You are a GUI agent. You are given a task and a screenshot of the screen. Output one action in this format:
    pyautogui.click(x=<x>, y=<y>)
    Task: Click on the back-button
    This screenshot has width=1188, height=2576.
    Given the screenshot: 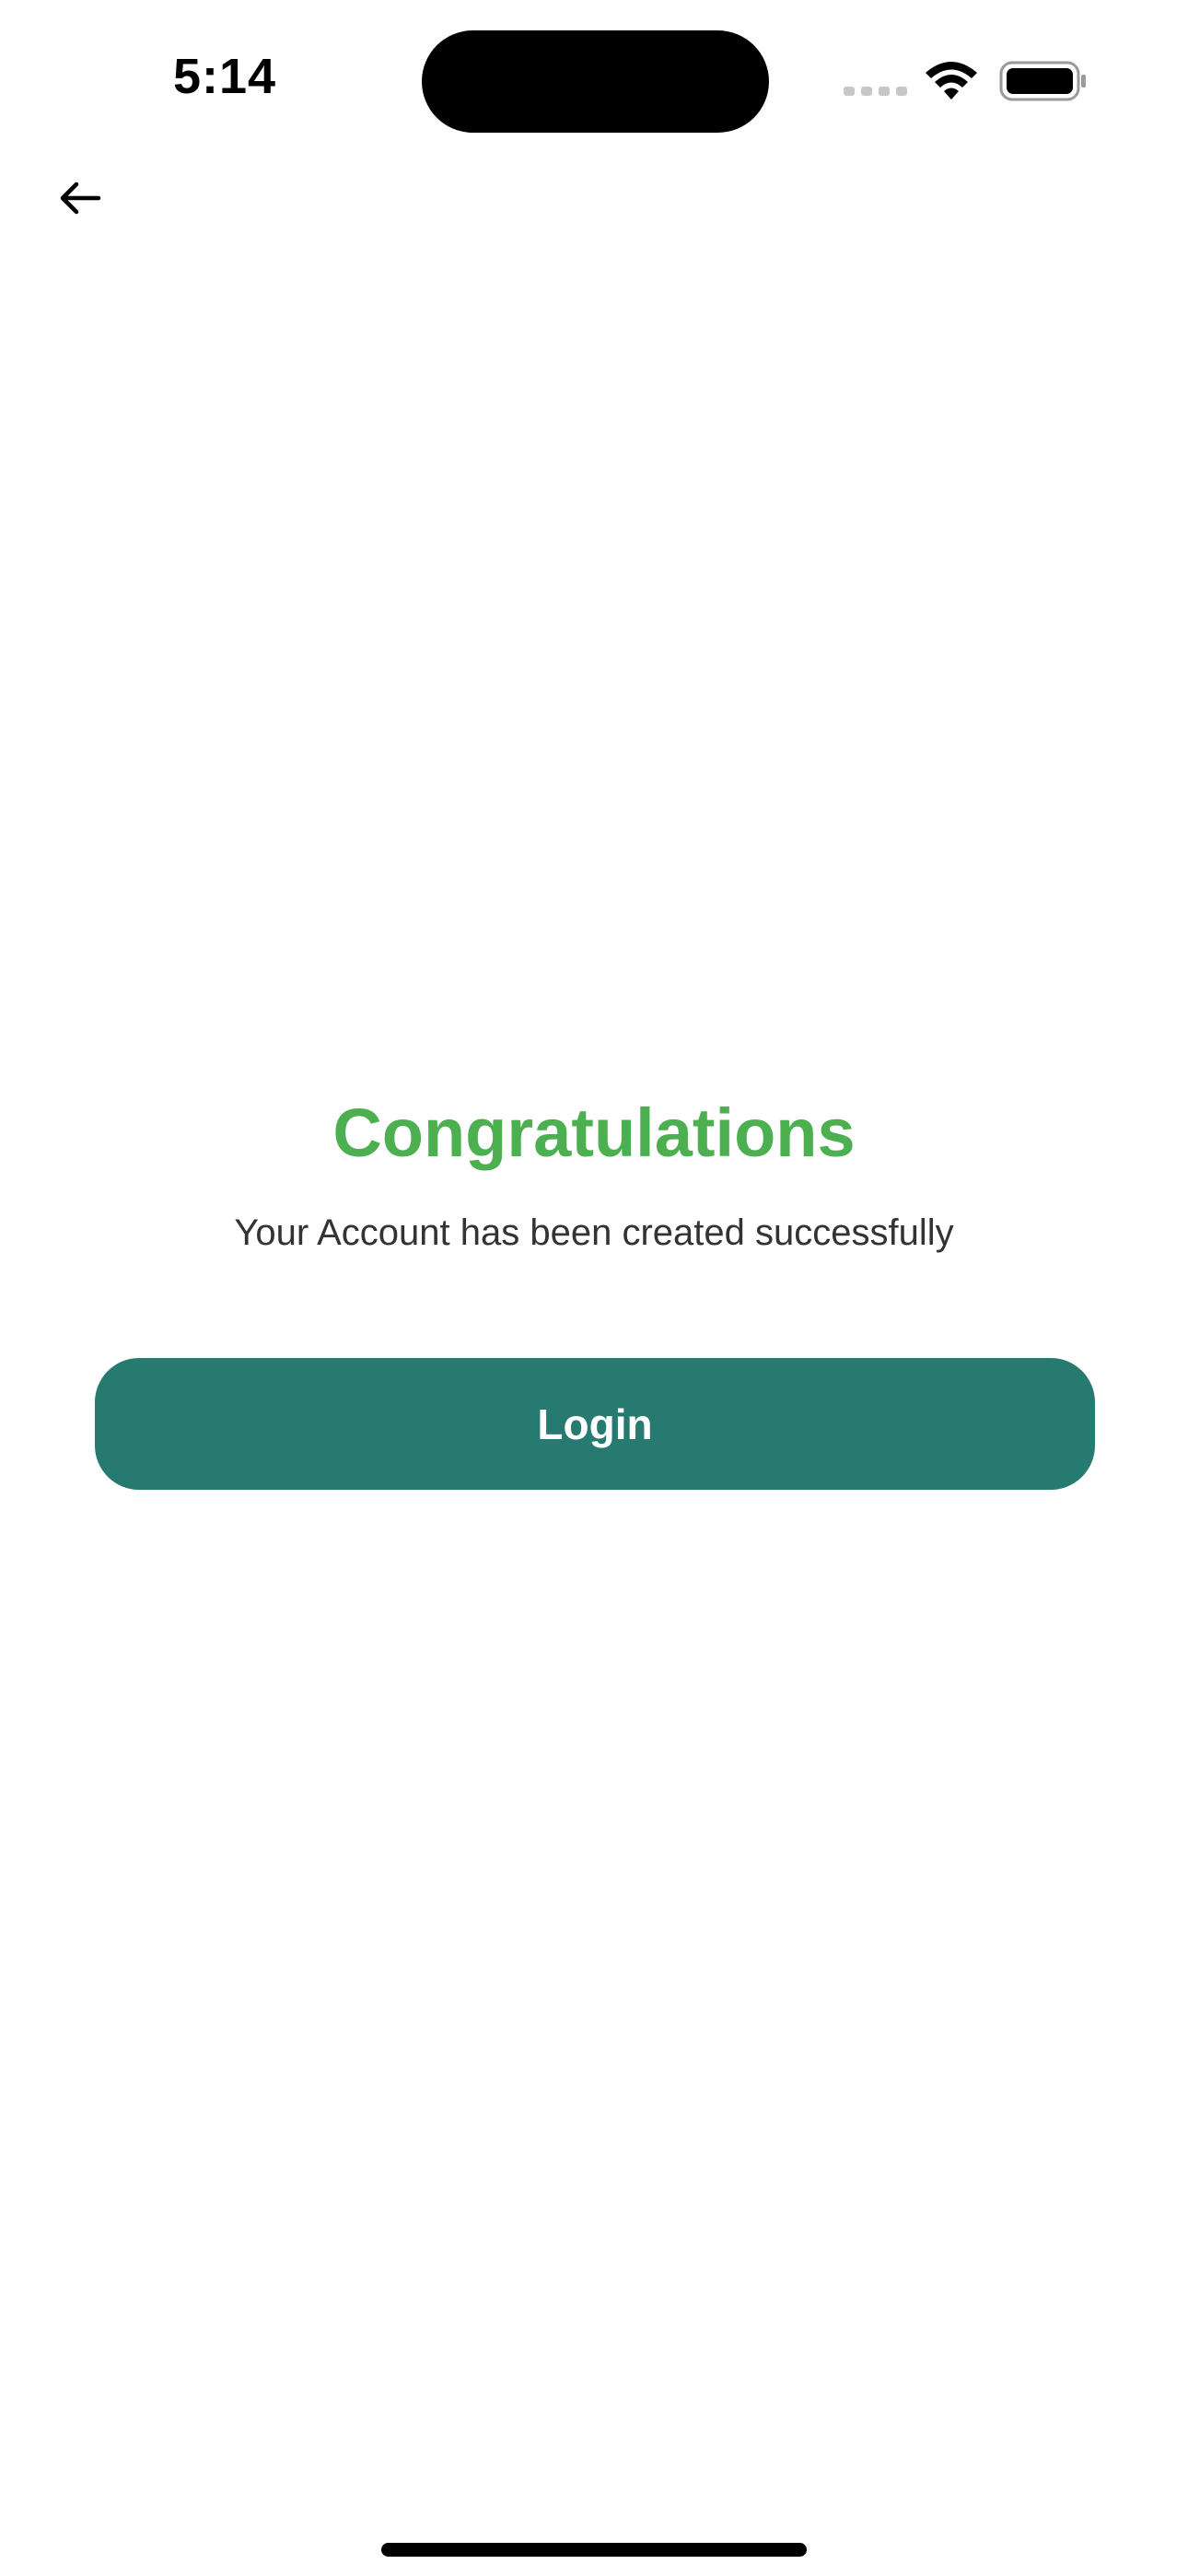 What is the action you would take?
    pyautogui.click(x=80, y=198)
    